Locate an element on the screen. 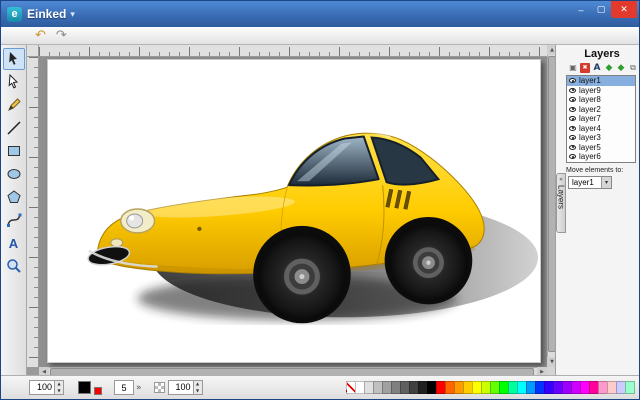 The image size is (640, 400). color-palette is located at coordinates (490, 387).